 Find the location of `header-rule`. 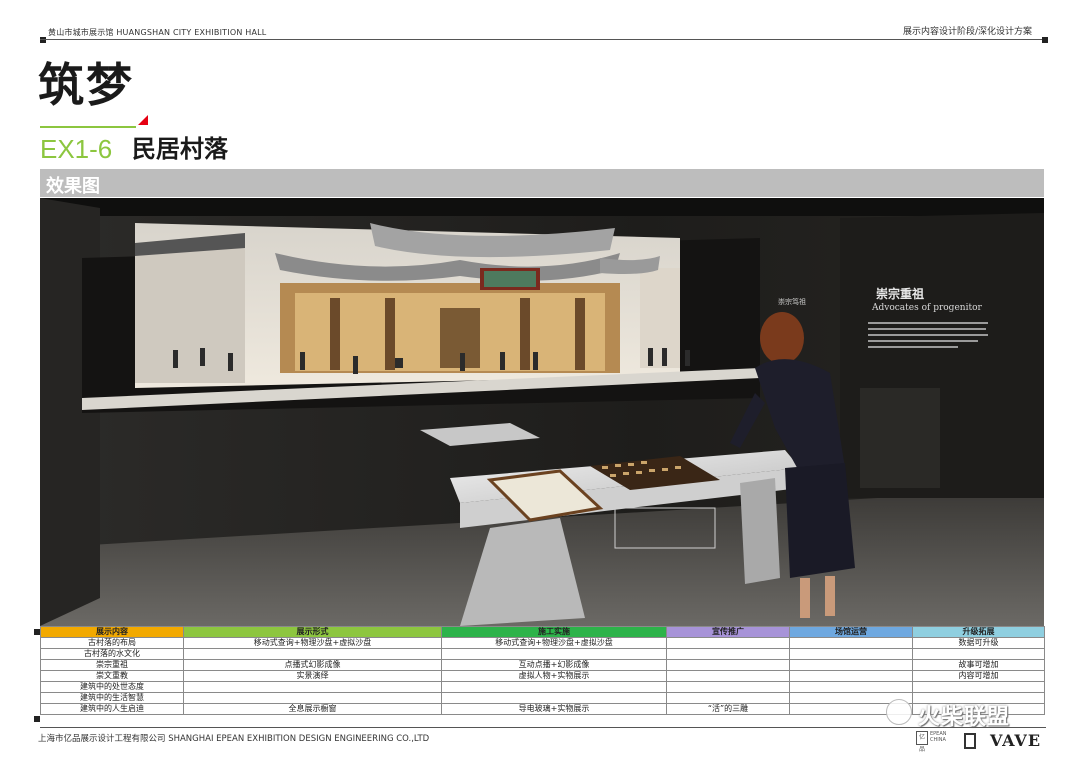

header-rule is located at coordinates (543, 39).